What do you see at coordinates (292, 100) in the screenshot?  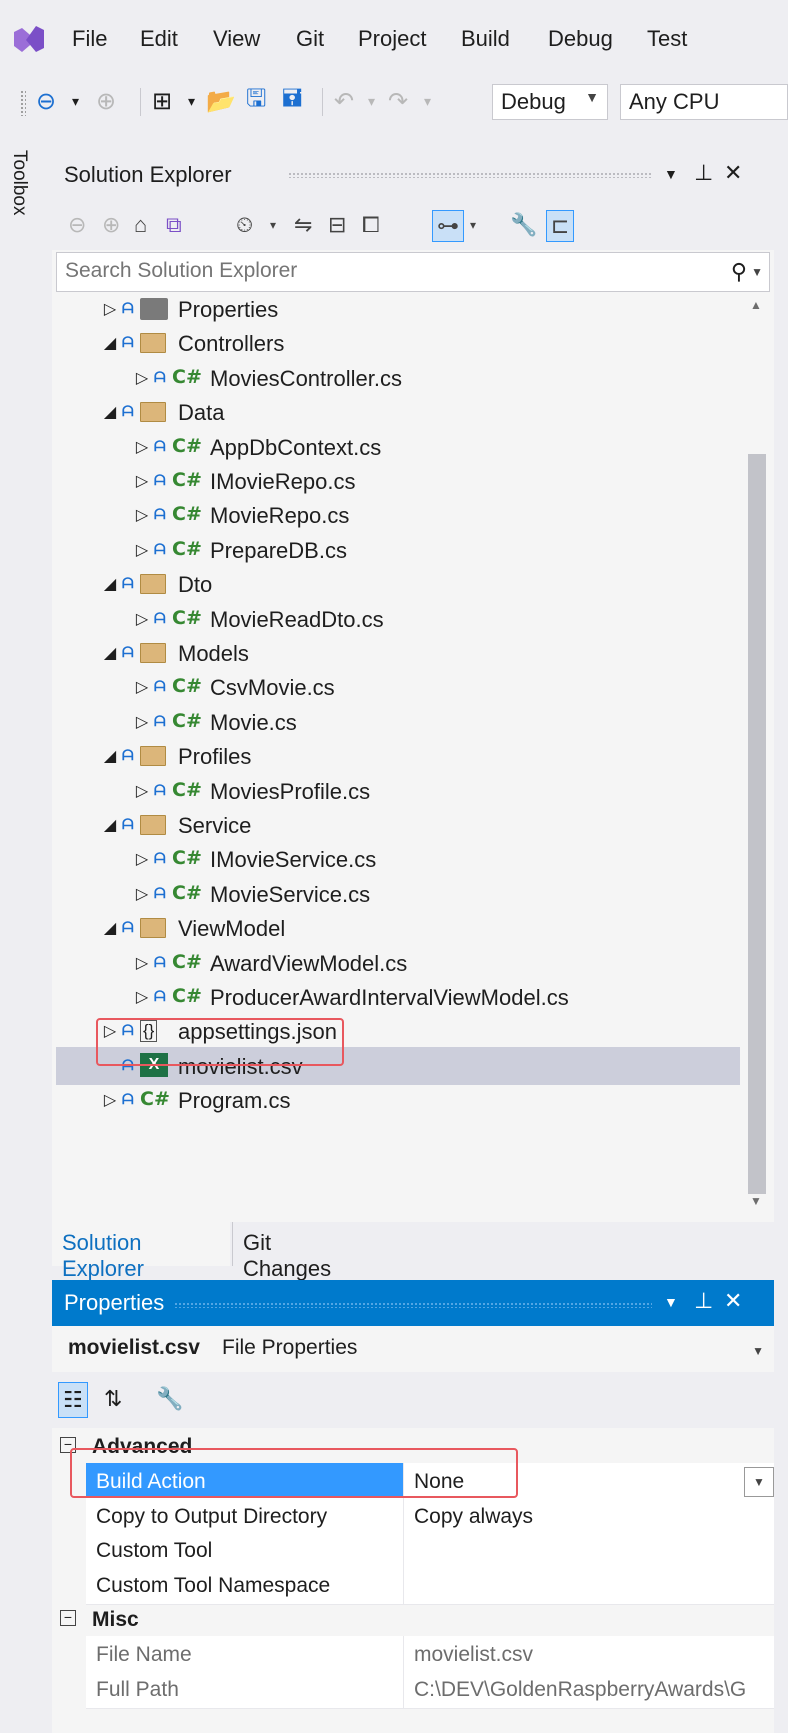 I see `save-all-icon: 🖬` at bounding box center [292, 100].